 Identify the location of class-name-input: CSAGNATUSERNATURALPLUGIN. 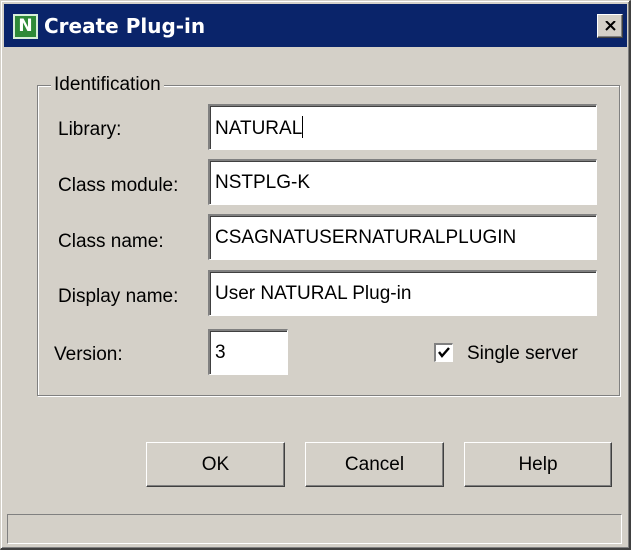
(402, 237).